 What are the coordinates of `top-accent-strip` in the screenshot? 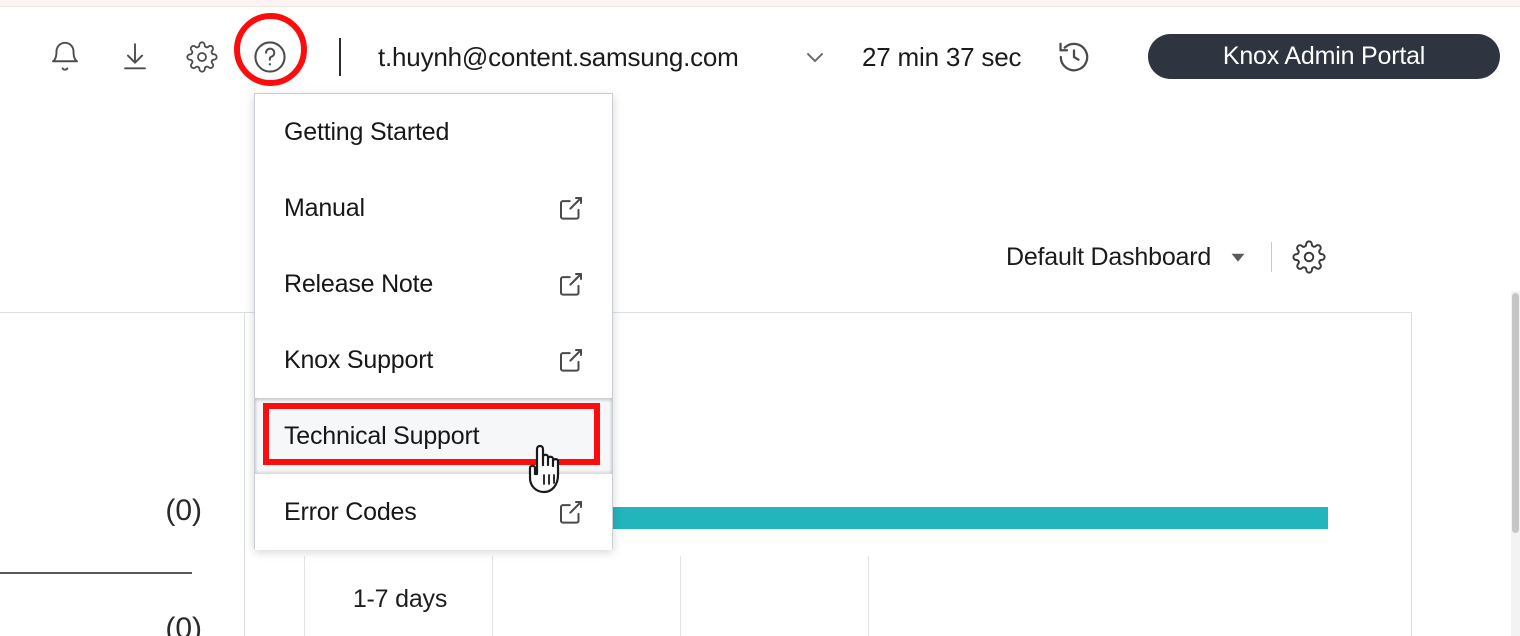 It's located at (760, 3).